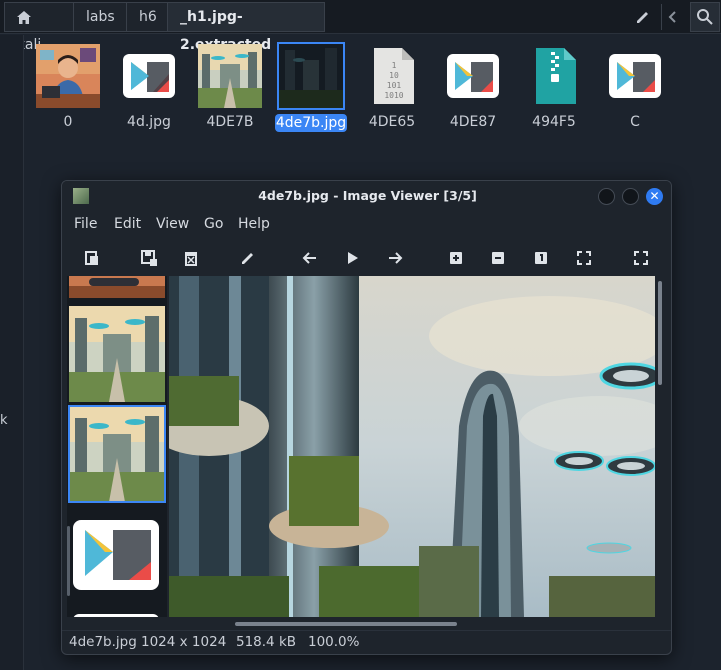 Image resolution: width=721 pixels, height=670 pixels. Describe the element at coordinates (360, 26) in the screenshot. I see `path-bar: kali labs h6 _h1.jpg-2.extracted` at that location.